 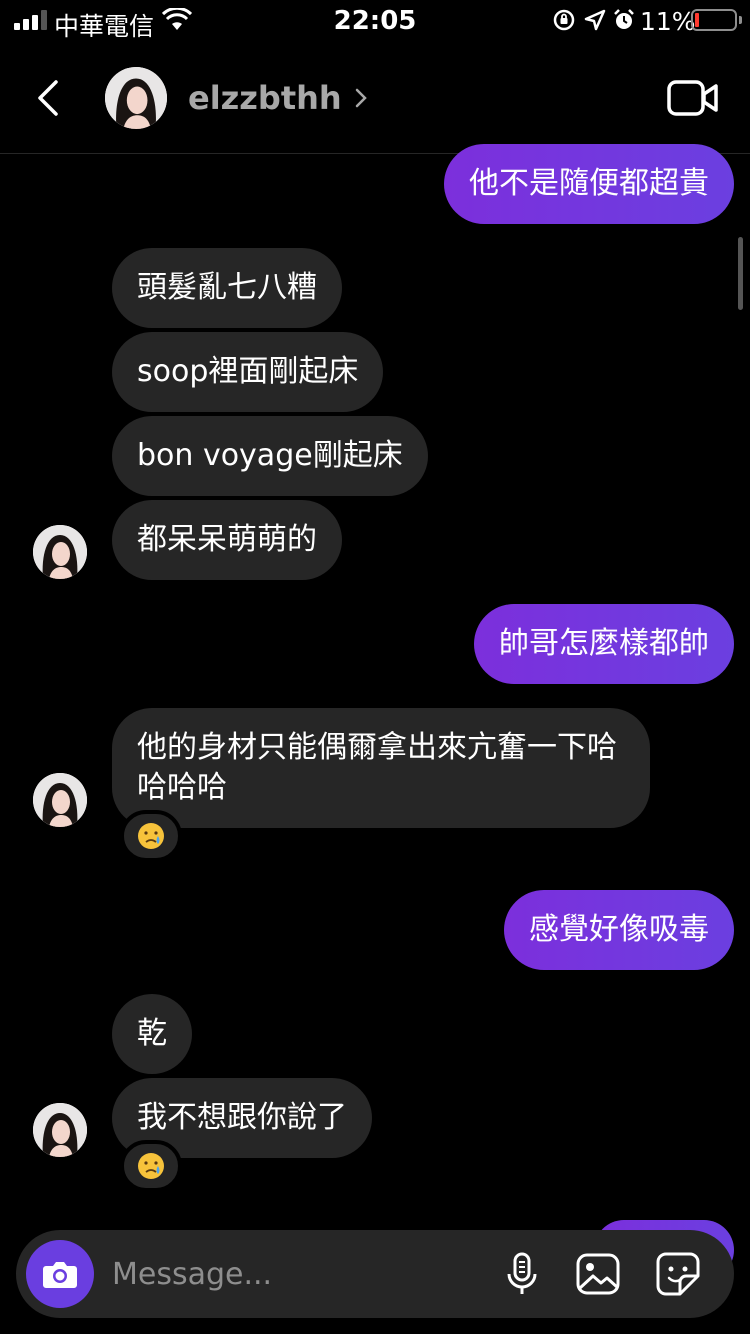 What do you see at coordinates (248, 372) in the screenshot?
I see `received-message: soop裡面剛起床` at bounding box center [248, 372].